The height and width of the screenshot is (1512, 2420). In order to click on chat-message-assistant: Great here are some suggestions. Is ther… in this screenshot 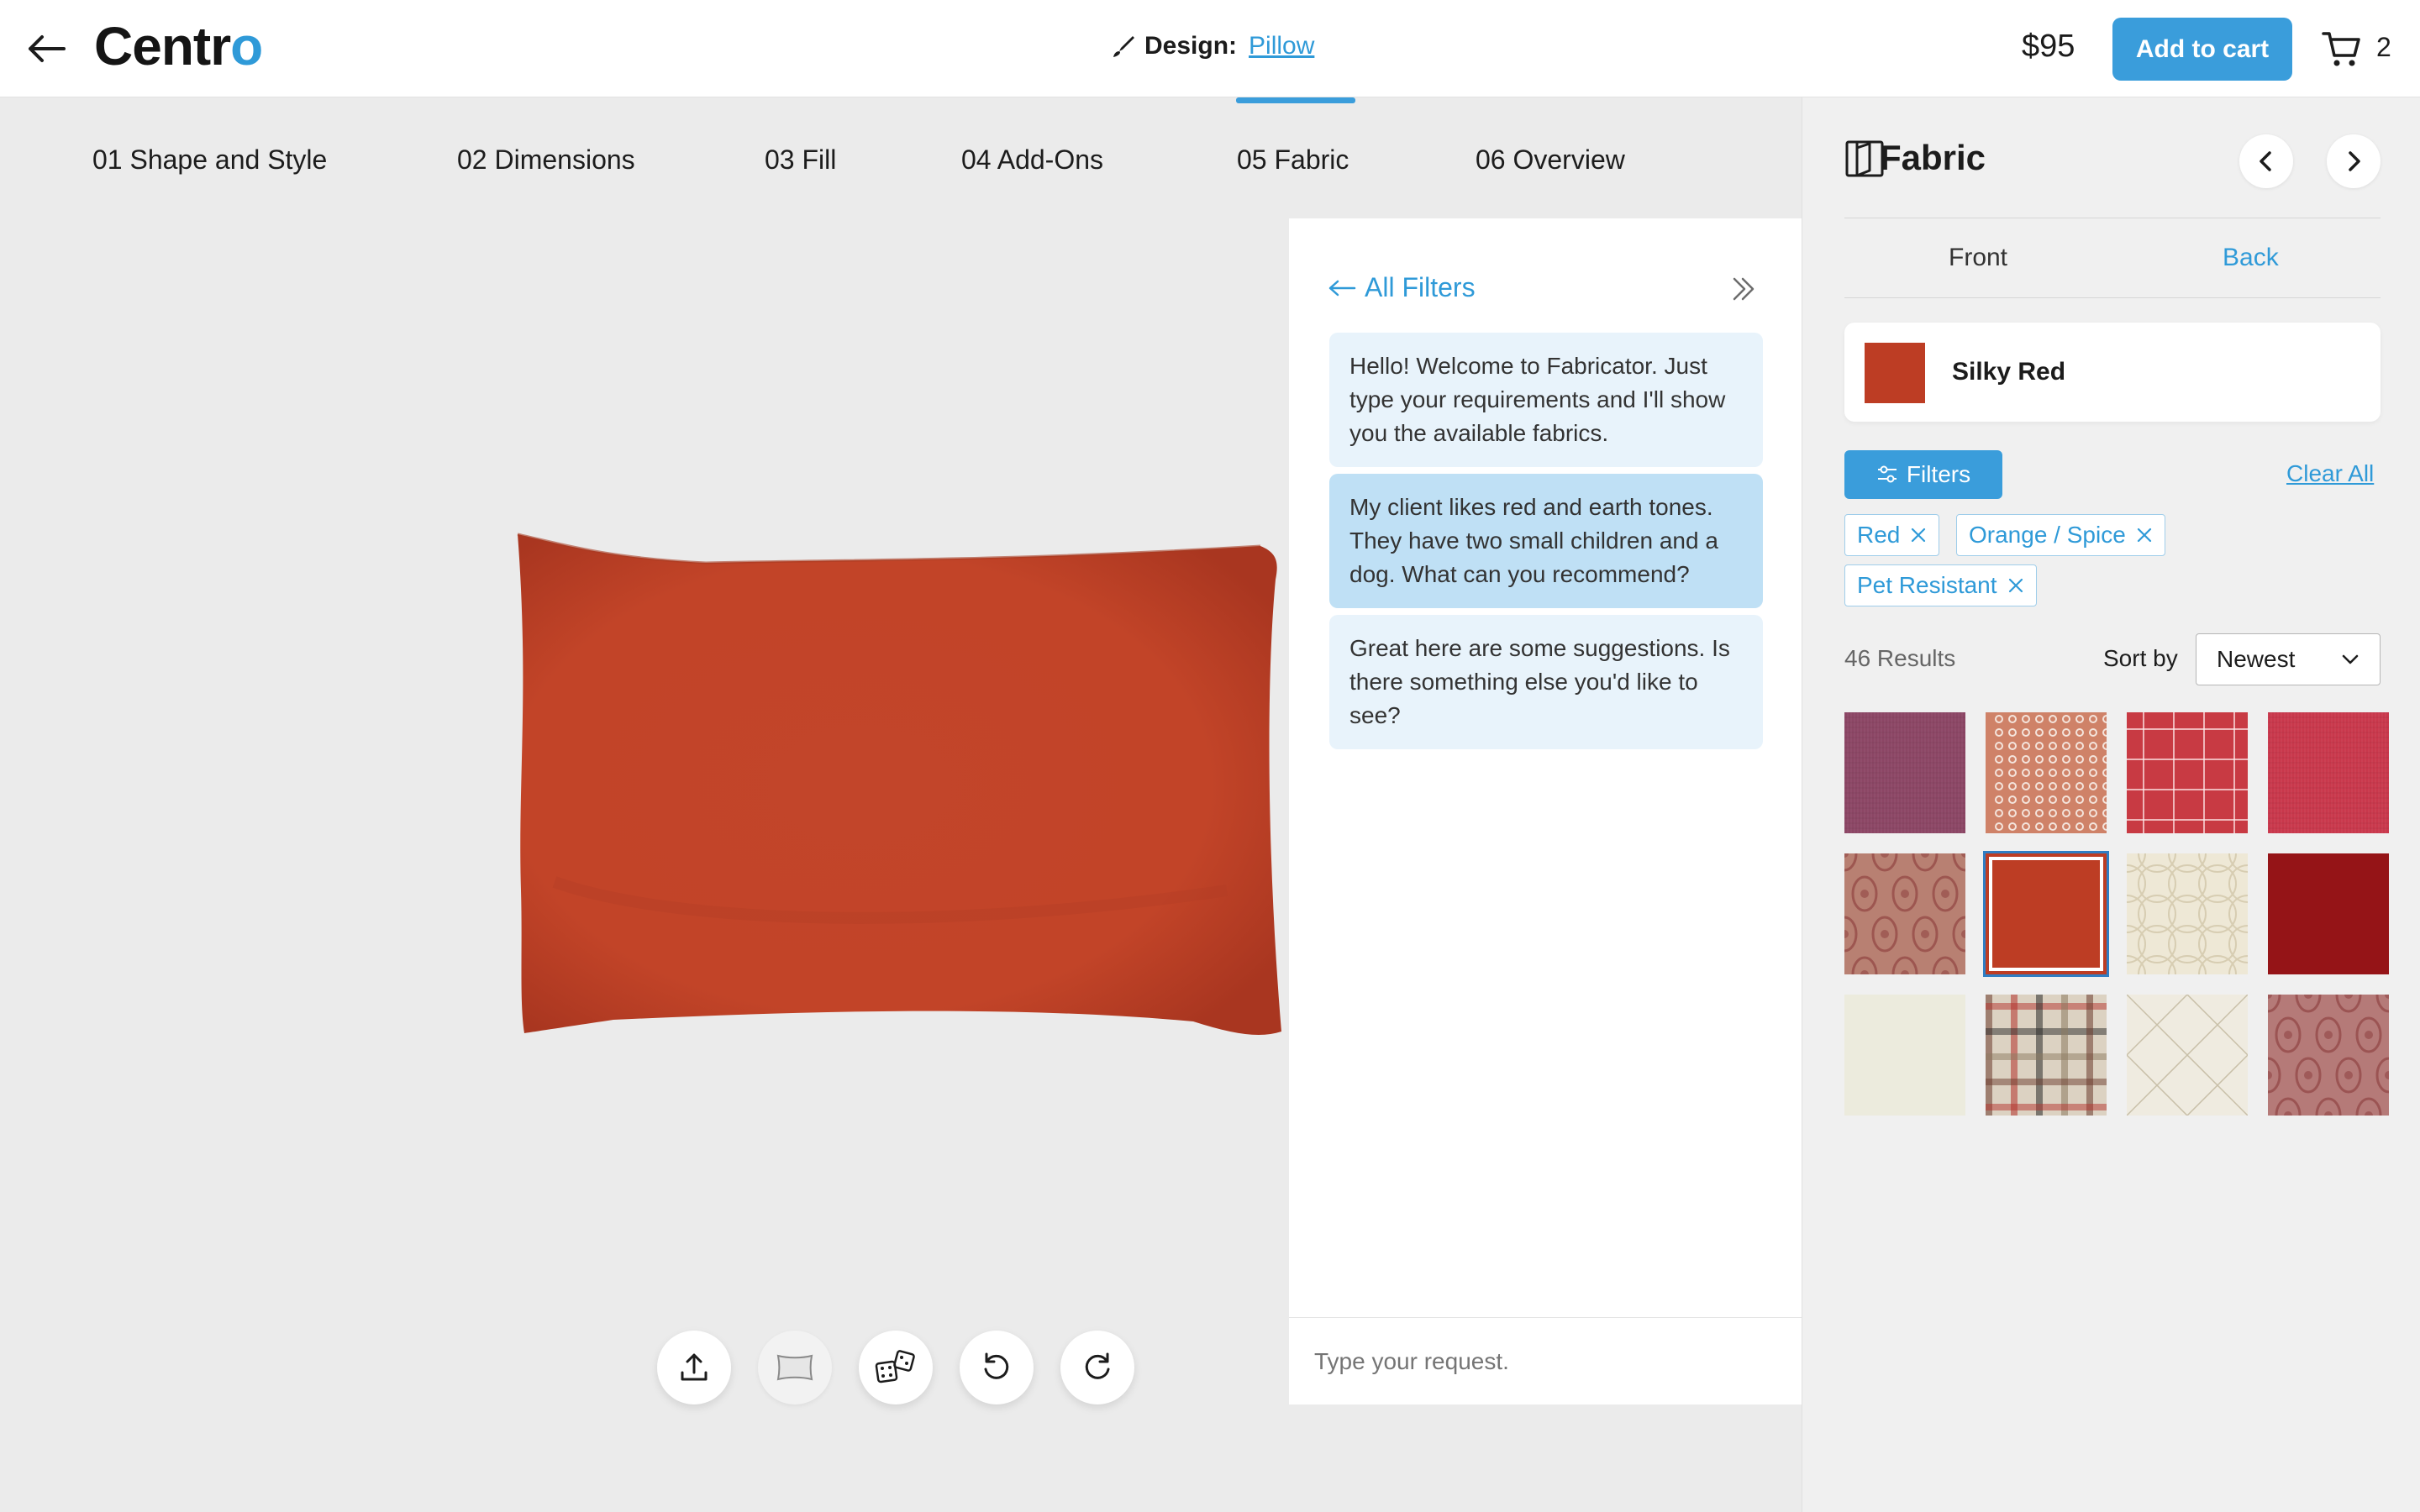, I will do `click(1546, 682)`.